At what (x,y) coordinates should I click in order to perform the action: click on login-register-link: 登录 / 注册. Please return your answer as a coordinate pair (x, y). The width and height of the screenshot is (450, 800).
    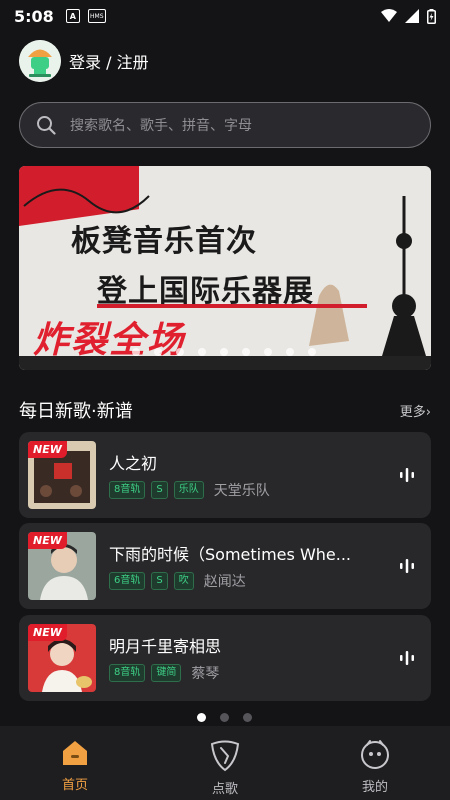
    Looking at the image, I should click on (109, 61).